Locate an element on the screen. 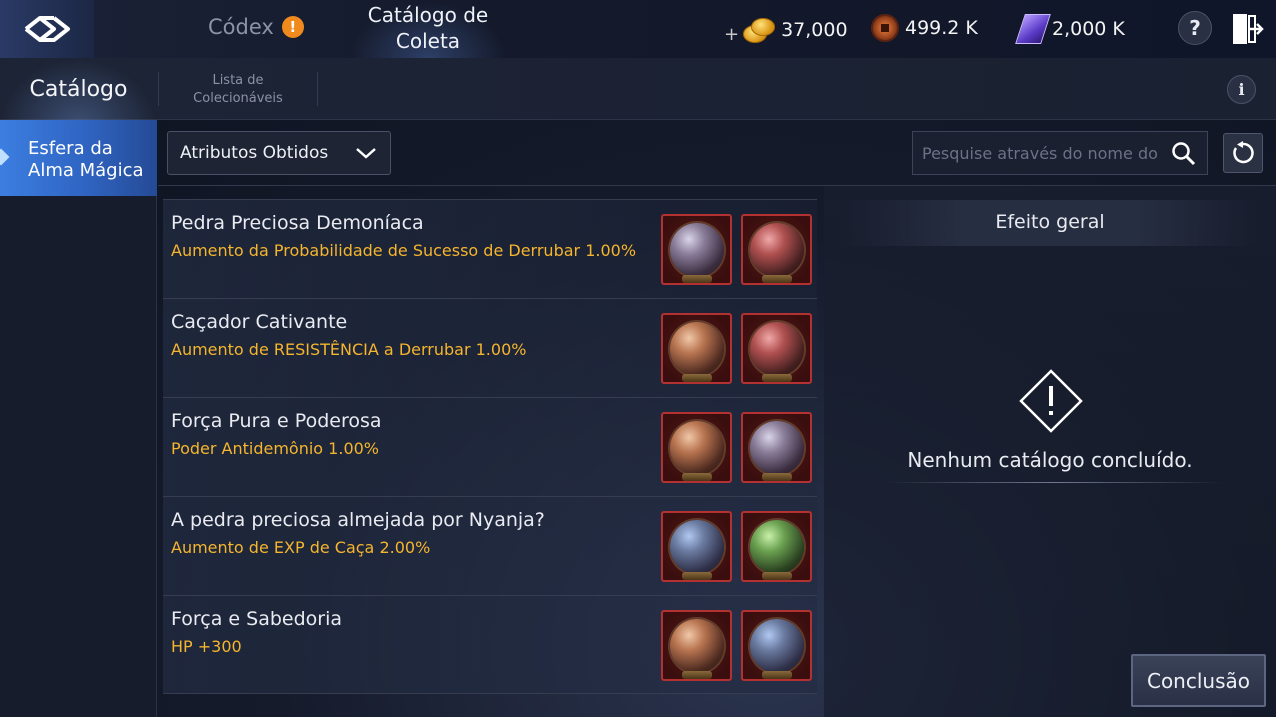  ancient-coin-icon is located at coordinates (885, 28).